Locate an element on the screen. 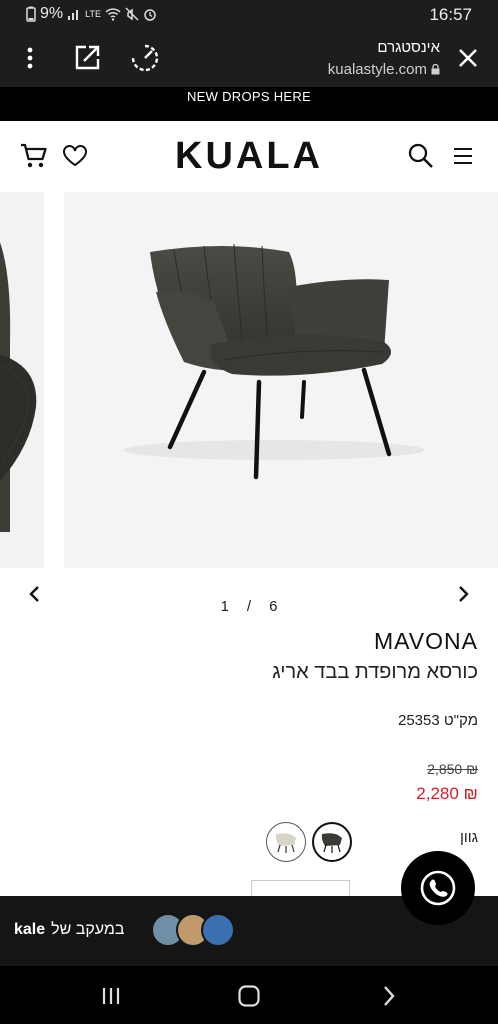  more-vert-icon is located at coordinates (30, 58).